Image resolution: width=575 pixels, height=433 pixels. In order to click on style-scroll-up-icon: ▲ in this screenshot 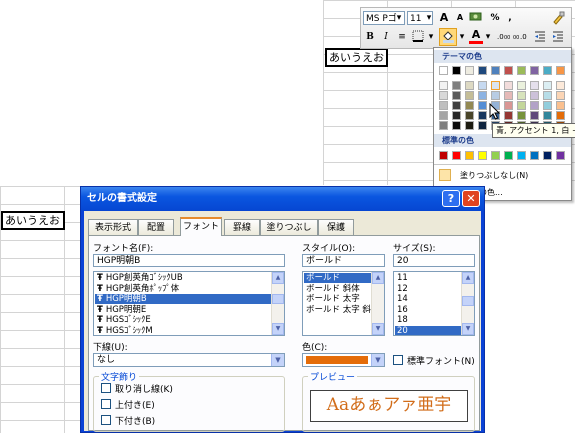, I will do `click(378, 278)`.